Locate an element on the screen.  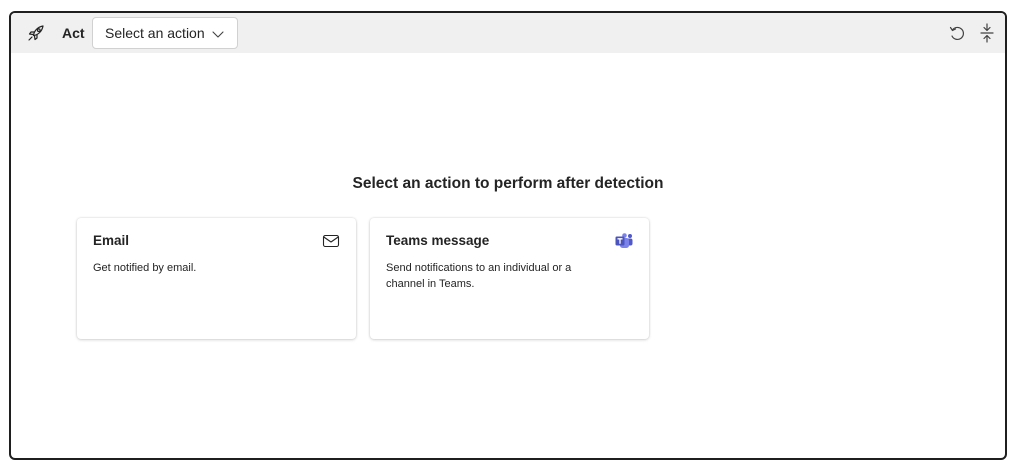
card-title: Teams message is located at coordinates (438, 240).